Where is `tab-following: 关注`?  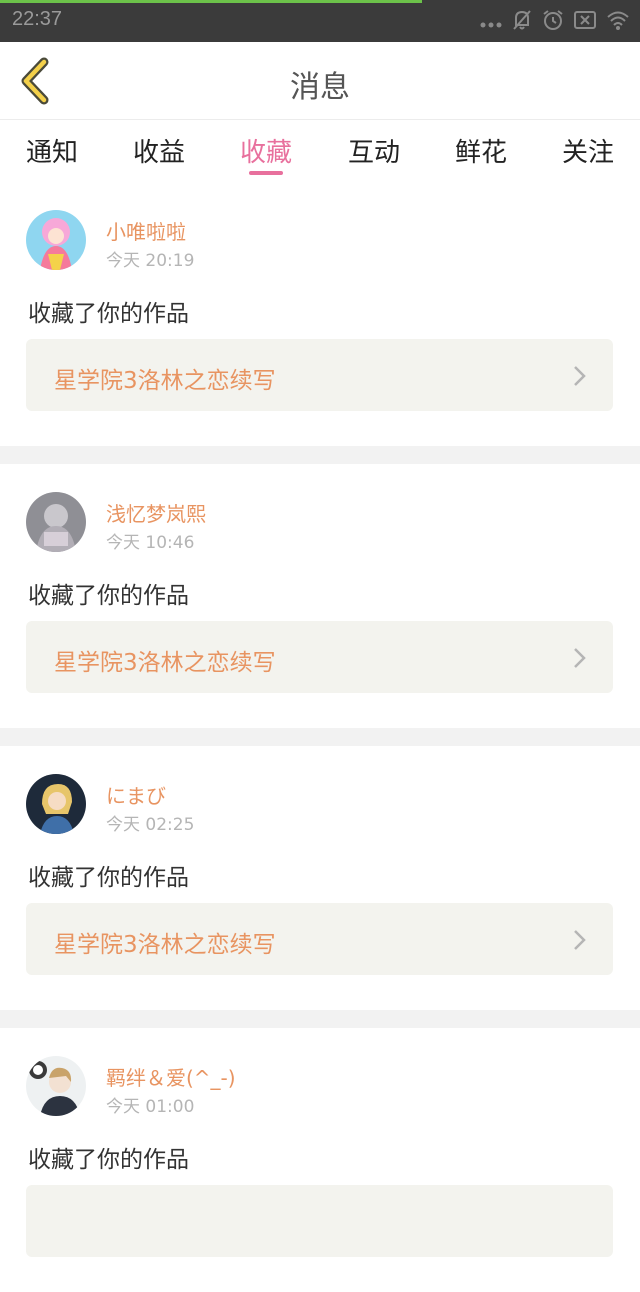
tab-following: 关注 is located at coordinates (588, 150).